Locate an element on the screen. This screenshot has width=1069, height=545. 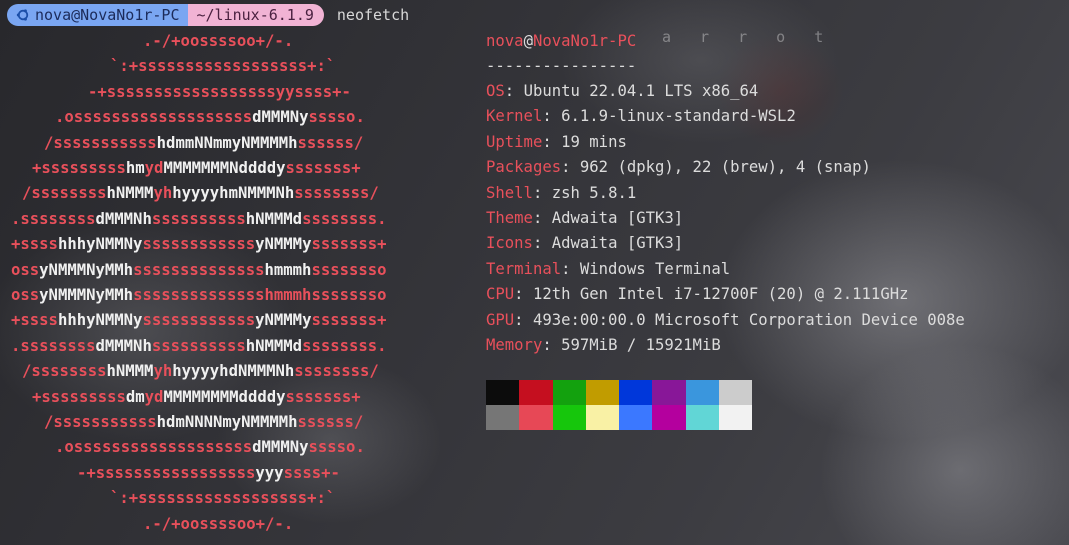
logo-line: /sssssssshNMMMyhhyyyyhdNMMMNhssssssss/ is located at coordinates (200, 371).